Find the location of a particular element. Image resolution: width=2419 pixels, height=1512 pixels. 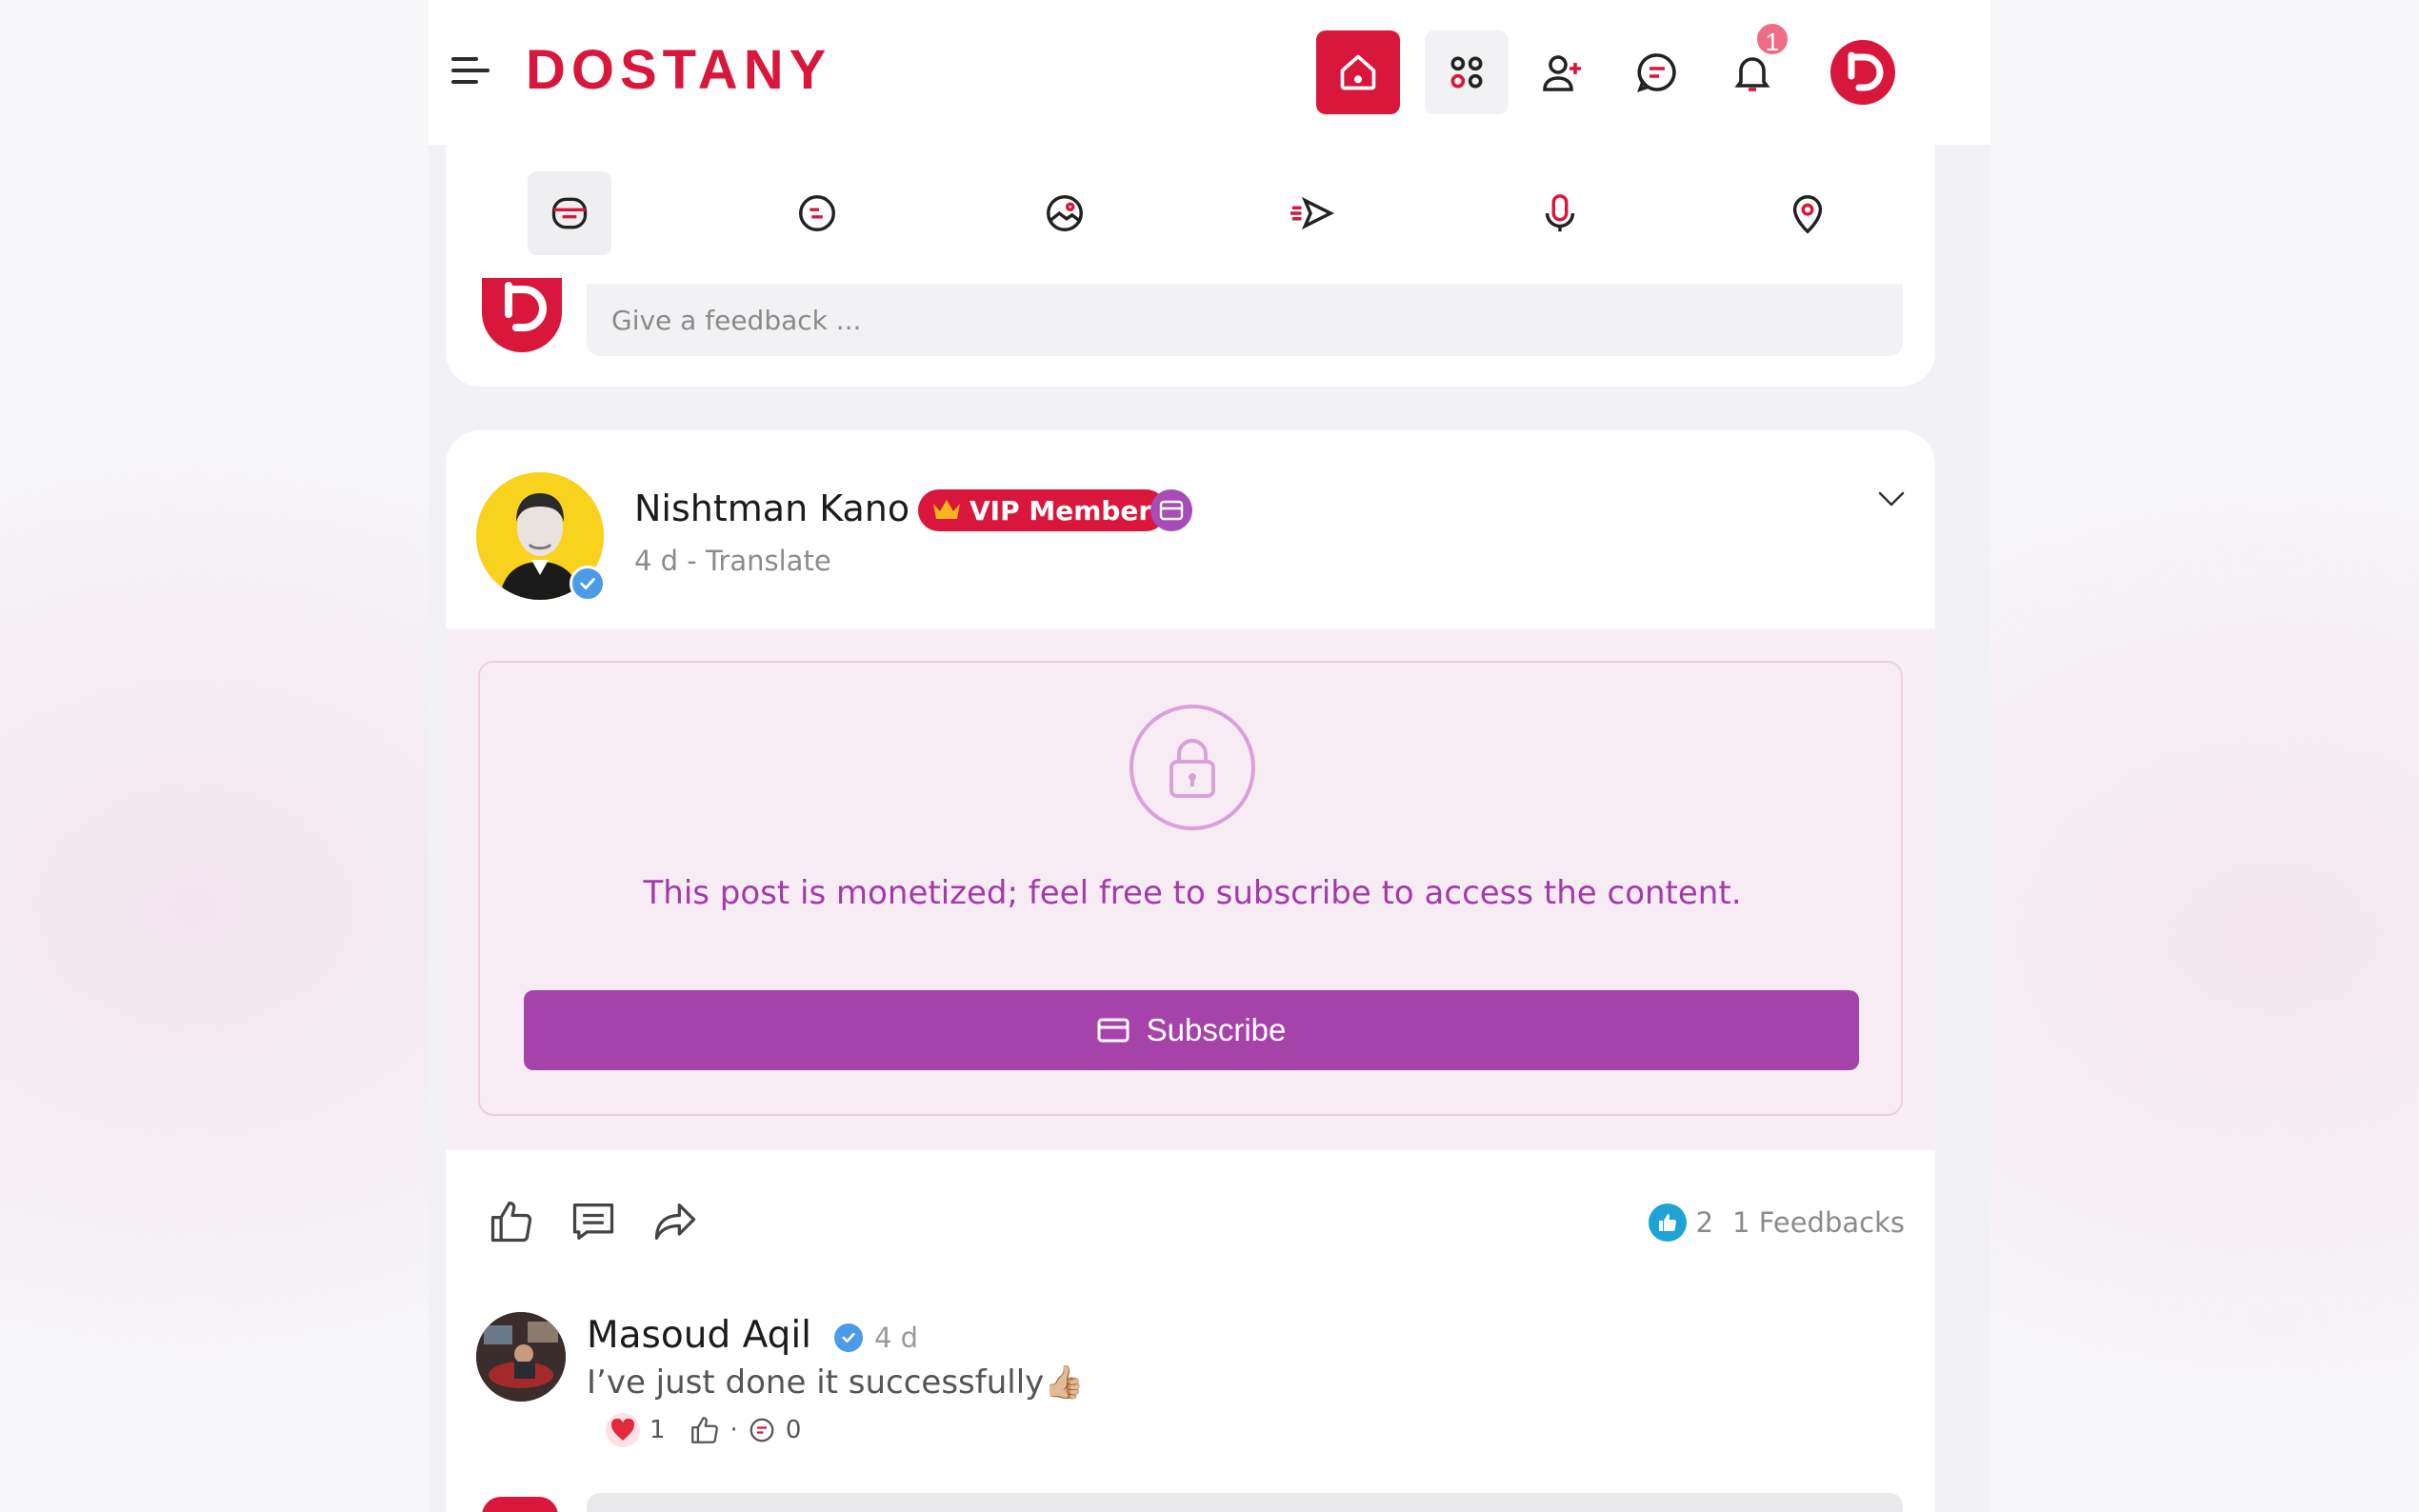

feedback-input is located at coordinates (1245, 320).